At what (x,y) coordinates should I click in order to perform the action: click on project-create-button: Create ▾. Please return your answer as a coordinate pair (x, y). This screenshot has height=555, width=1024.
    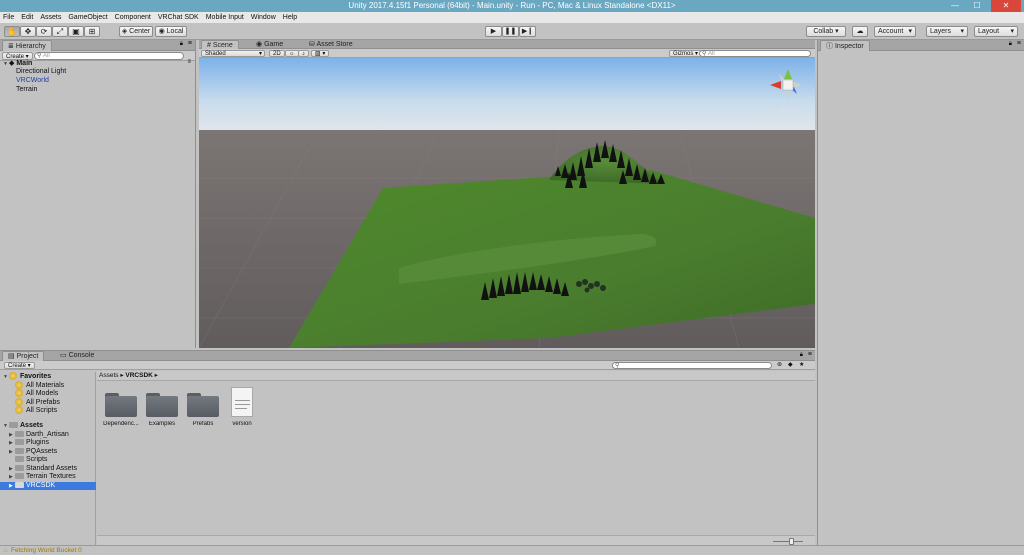
    Looking at the image, I should click on (19, 365).